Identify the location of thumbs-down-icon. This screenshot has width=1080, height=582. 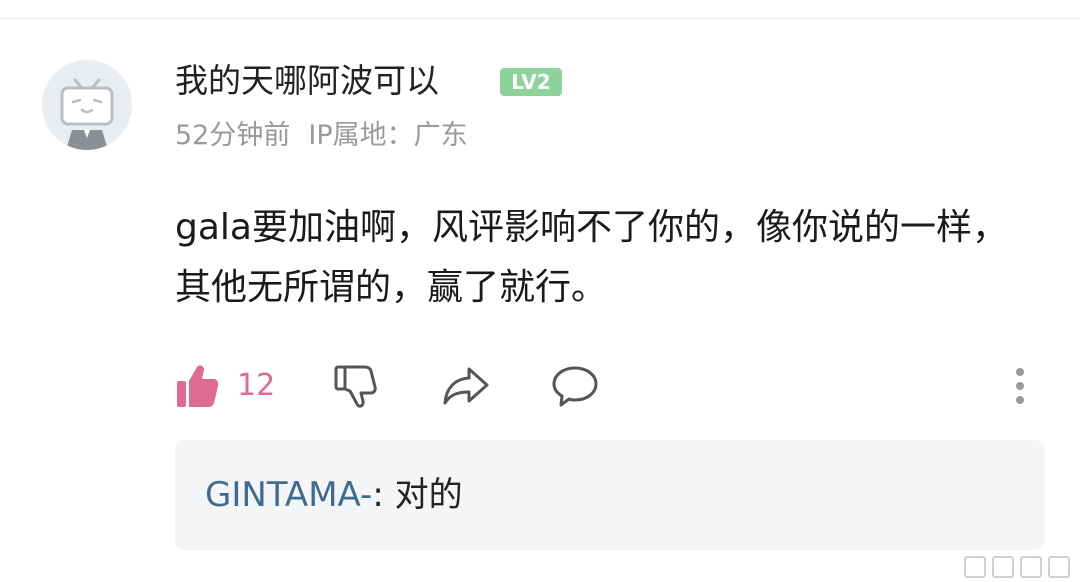
(355, 386).